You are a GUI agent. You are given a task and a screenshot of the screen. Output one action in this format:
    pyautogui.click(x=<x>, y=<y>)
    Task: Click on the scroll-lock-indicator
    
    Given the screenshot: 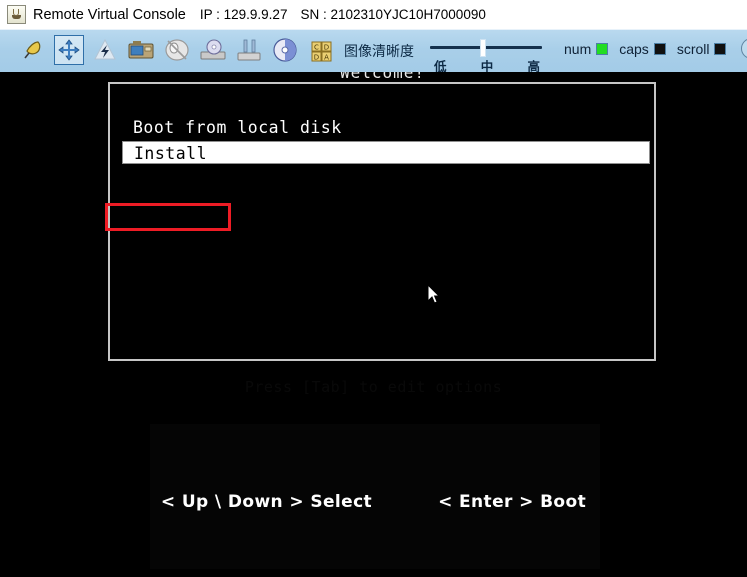 What is the action you would take?
    pyautogui.click(x=720, y=49)
    